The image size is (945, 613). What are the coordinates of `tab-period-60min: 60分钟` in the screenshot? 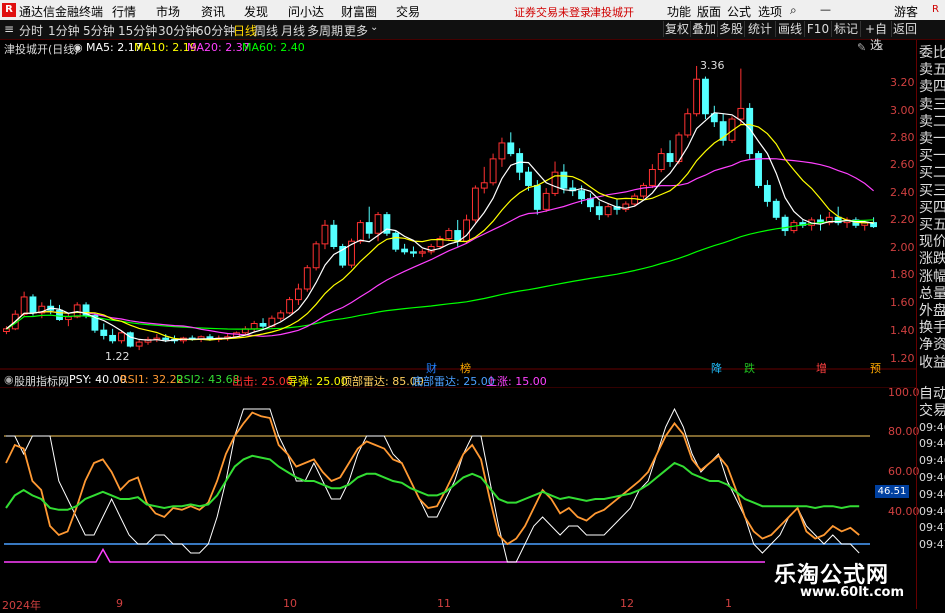 It's located at (215, 30).